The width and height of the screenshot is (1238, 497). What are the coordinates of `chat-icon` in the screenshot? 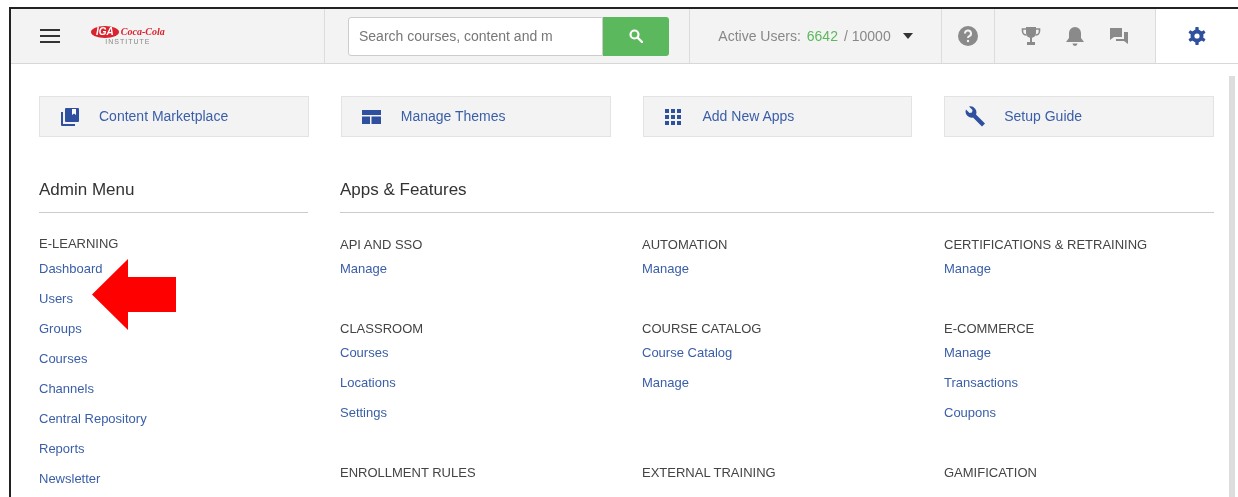 It's located at (1118, 36).